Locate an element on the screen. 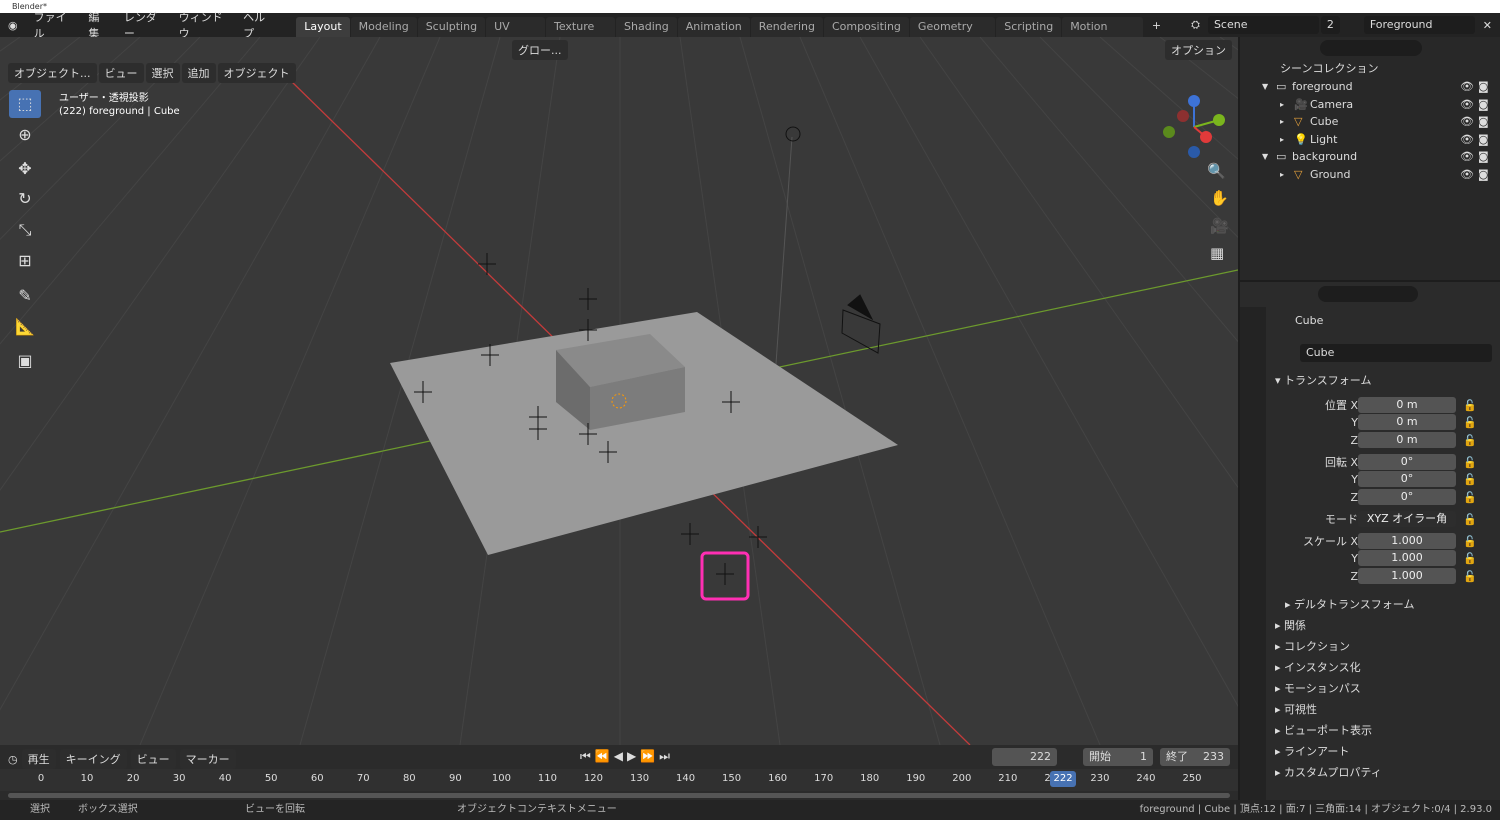 The width and height of the screenshot is (1500, 820). expand-icon: ▼ is located at coordinates (1265, 86).